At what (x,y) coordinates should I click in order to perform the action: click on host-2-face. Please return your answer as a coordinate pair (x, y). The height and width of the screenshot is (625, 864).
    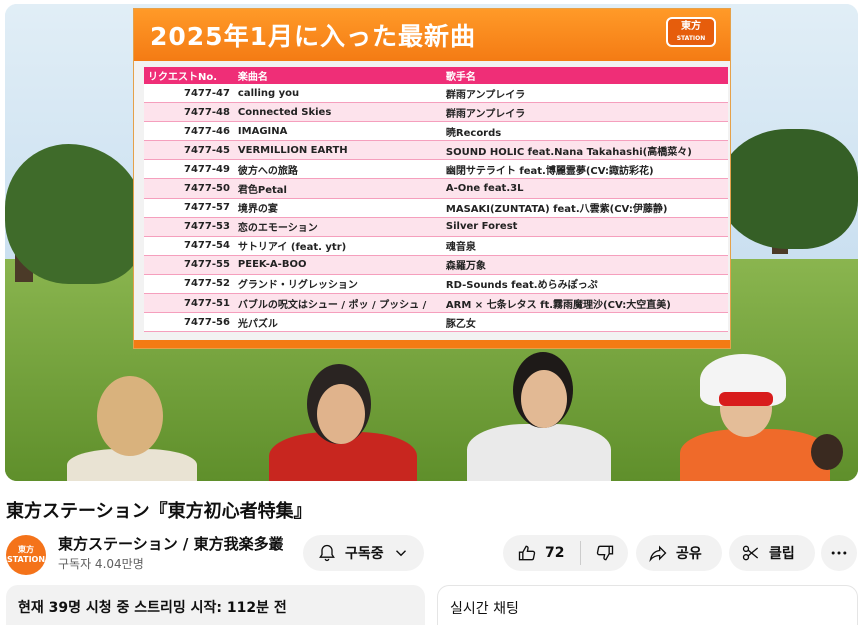
    Looking at the image, I should click on (341, 414).